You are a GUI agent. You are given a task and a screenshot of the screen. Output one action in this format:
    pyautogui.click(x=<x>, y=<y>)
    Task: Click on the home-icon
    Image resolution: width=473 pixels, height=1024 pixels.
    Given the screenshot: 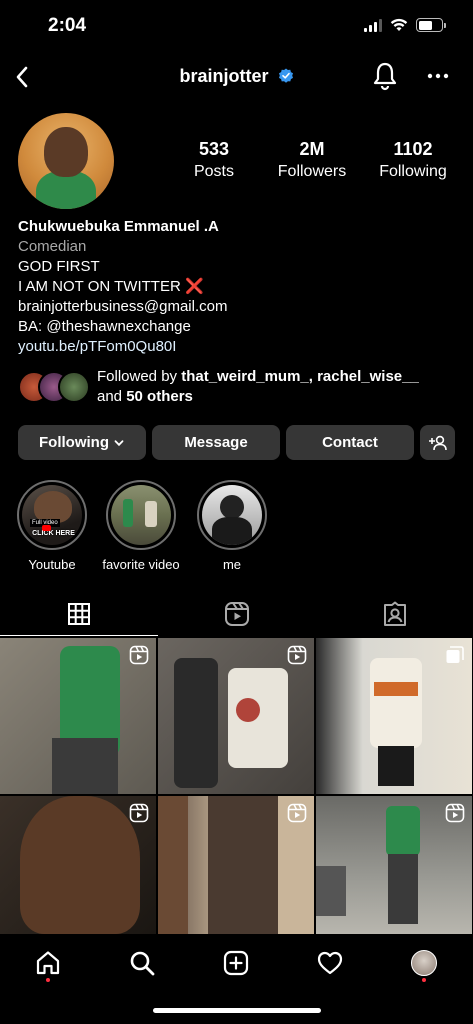 What is the action you would take?
    pyautogui.click(x=48, y=963)
    